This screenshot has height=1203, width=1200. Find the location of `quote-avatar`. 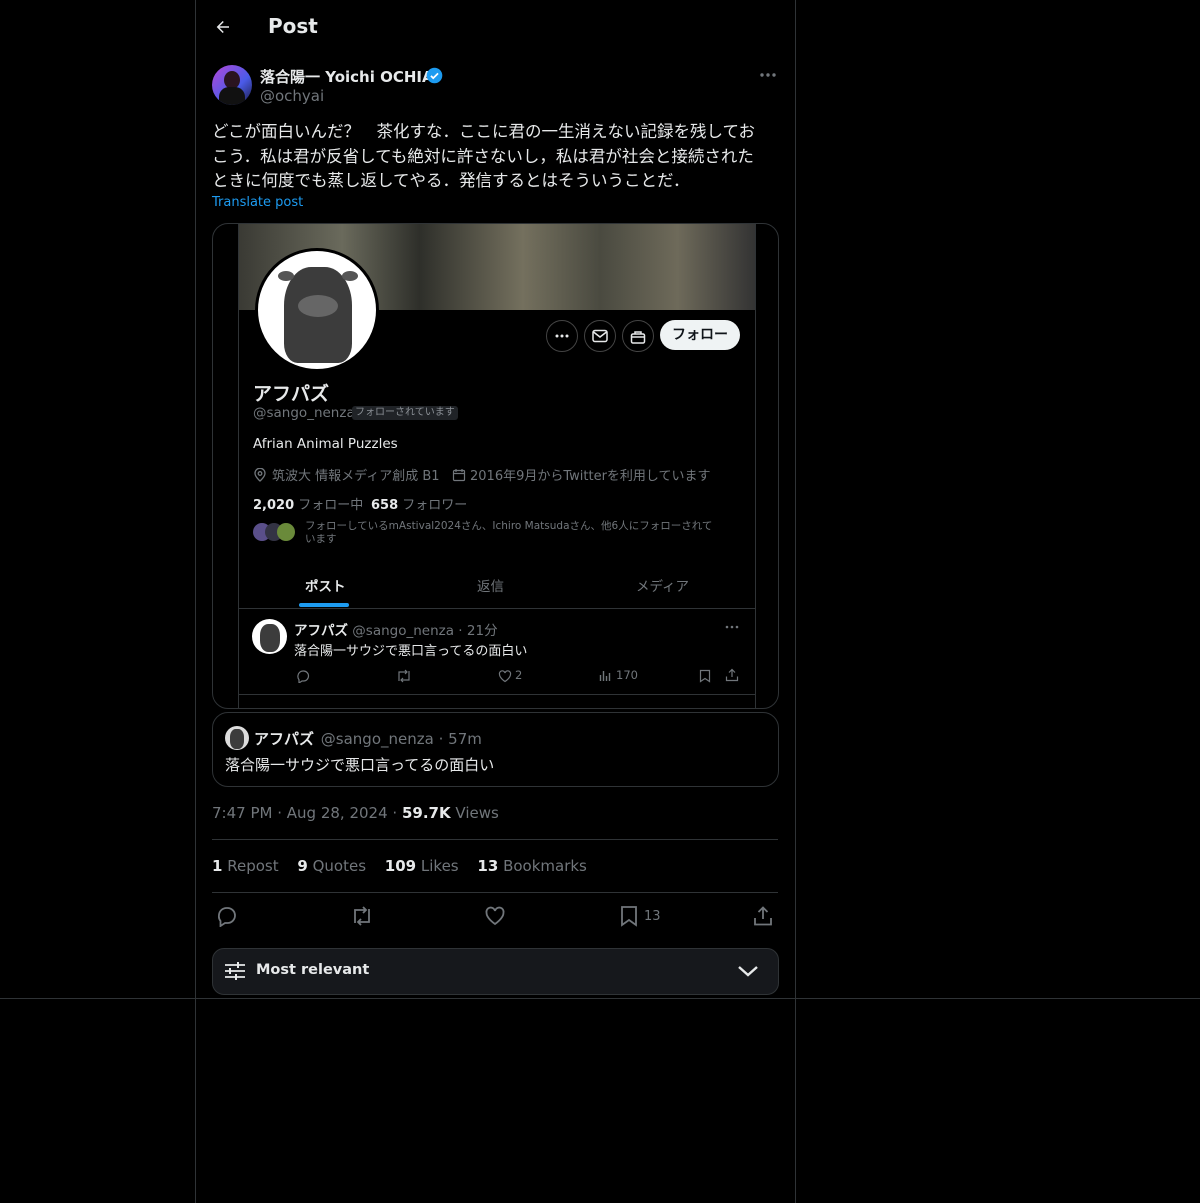

quote-avatar is located at coordinates (237, 738).